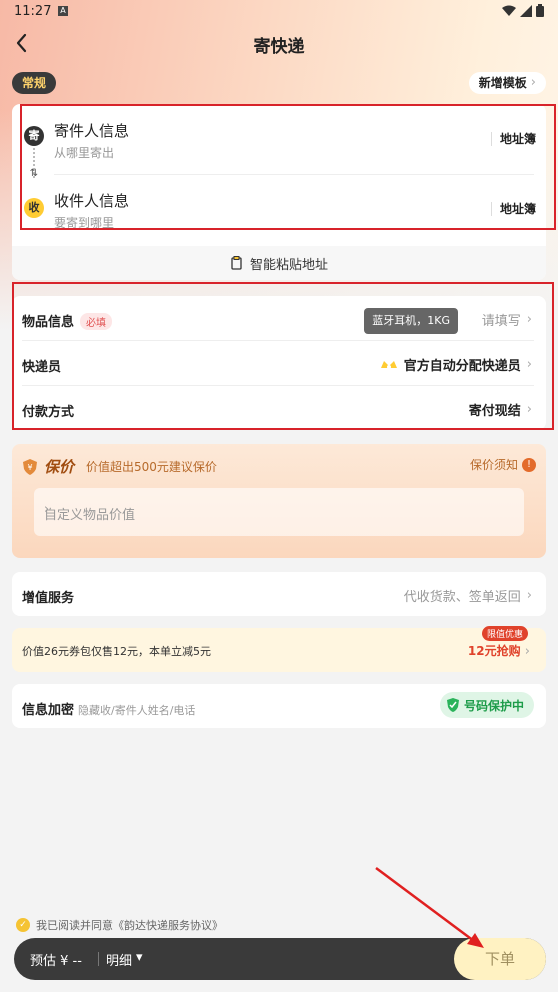 This screenshot has height=992, width=558. I want to click on courier-crown-icon, so click(388, 364).